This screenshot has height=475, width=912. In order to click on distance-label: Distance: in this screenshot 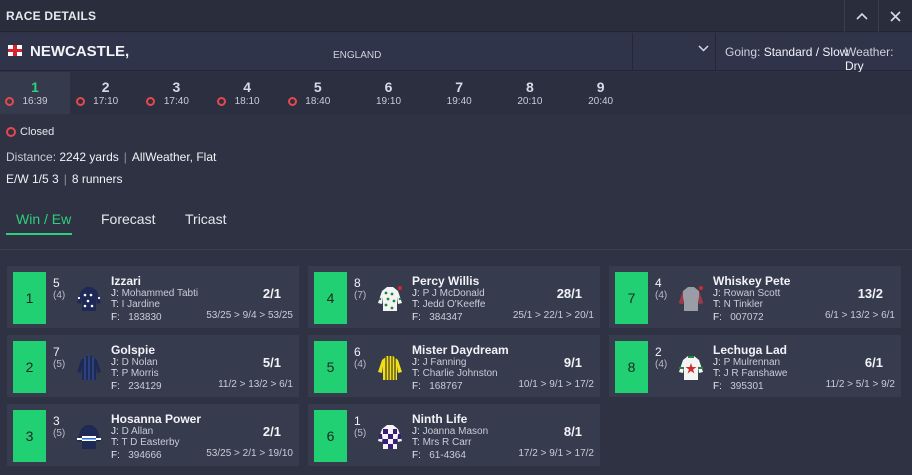, I will do `click(31, 157)`.